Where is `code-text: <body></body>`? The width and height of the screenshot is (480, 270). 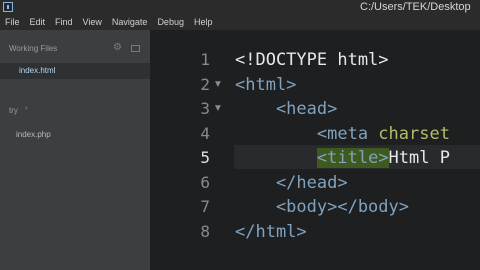
code-text: <body></body> is located at coordinates (322, 207).